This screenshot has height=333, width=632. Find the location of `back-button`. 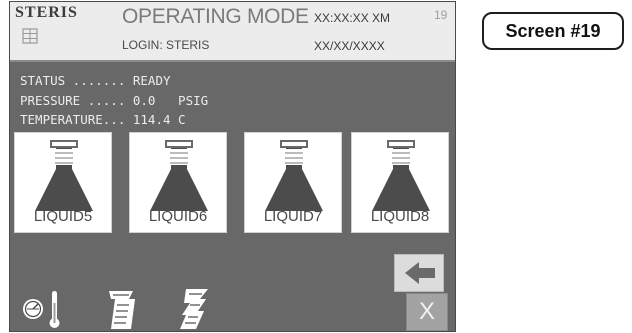

back-button is located at coordinates (419, 273).